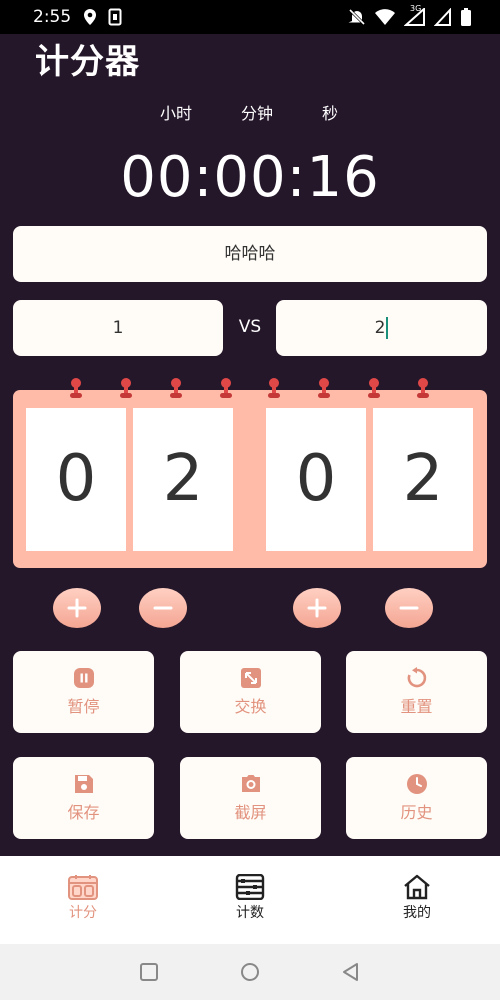 The height and width of the screenshot is (1000, 500). I want to click on text-cursor, so click(387, 328).